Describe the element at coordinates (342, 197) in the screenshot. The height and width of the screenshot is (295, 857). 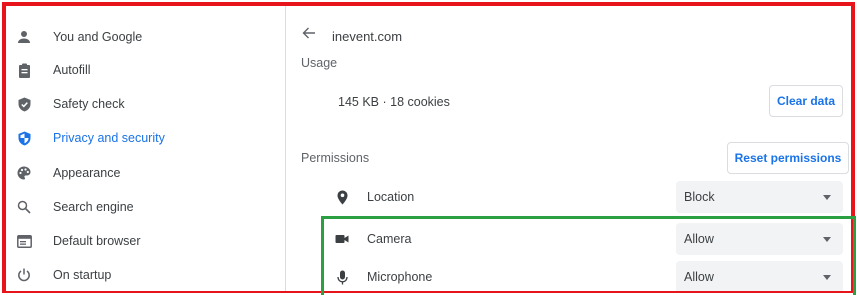
I see `location-pin-icon` at that location.